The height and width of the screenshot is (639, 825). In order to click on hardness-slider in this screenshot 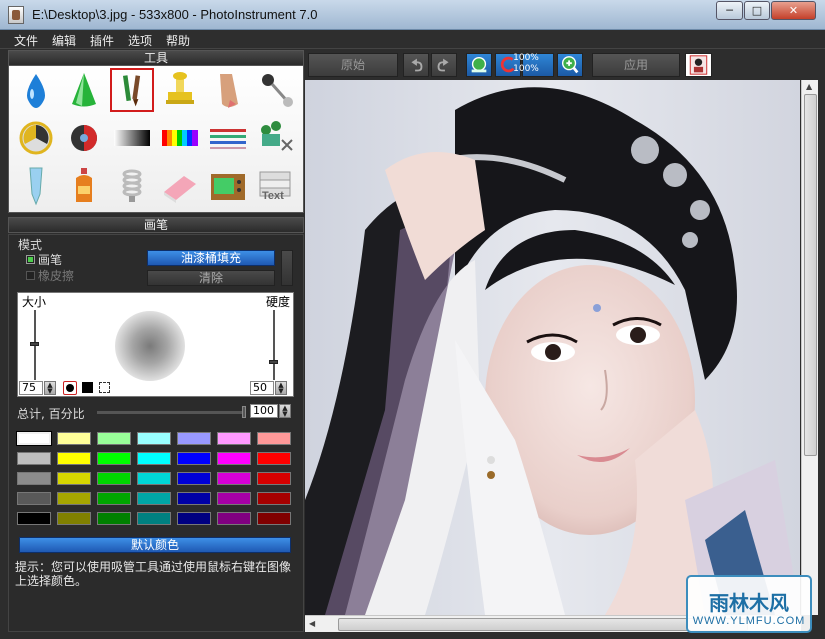, I will do `click(273, 345)`.